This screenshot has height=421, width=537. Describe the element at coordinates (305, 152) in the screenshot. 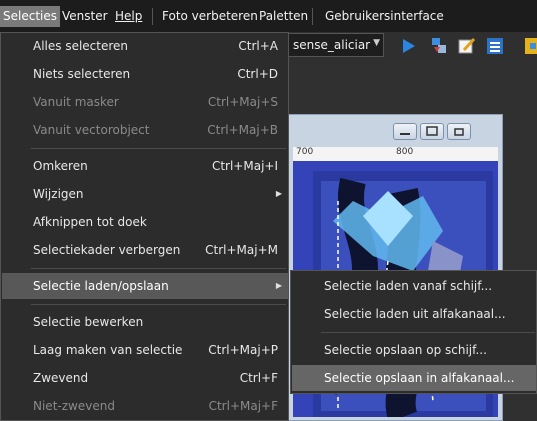

I see `ruler-tick-label: 700` at that location.